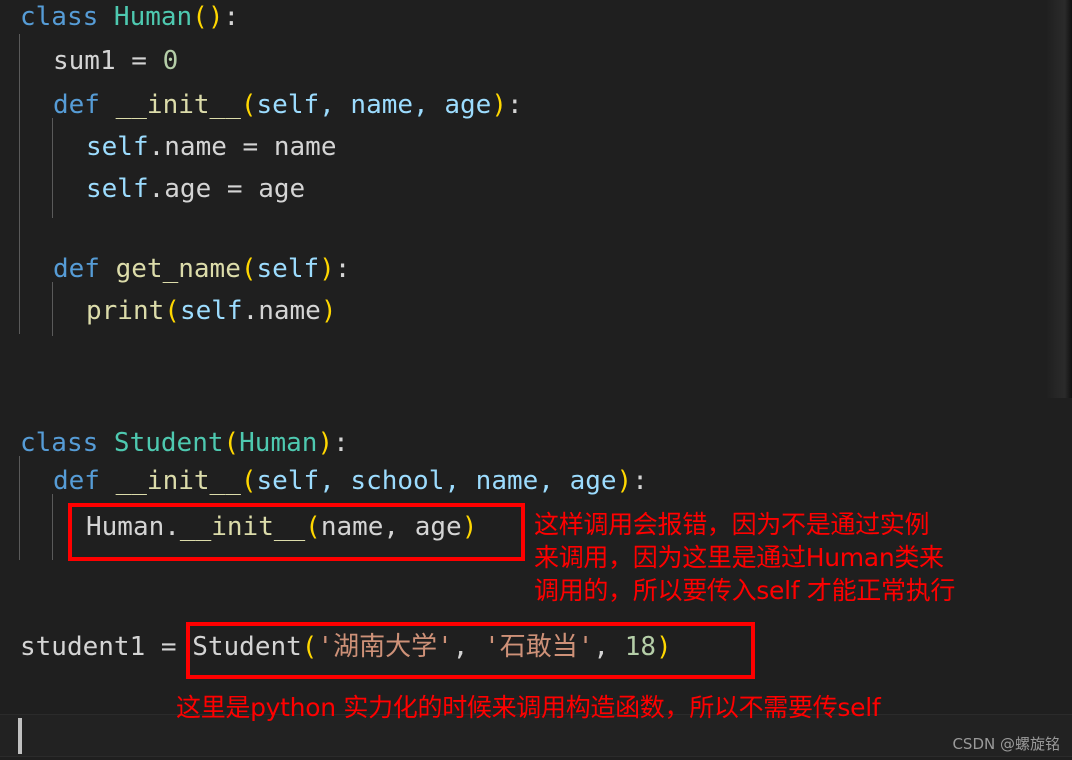 The image size is (1072, 760). What do you see at coordinates (92, 61) in the screenshot?
I see `code-token: sum1` at bounding box center [92, 61].